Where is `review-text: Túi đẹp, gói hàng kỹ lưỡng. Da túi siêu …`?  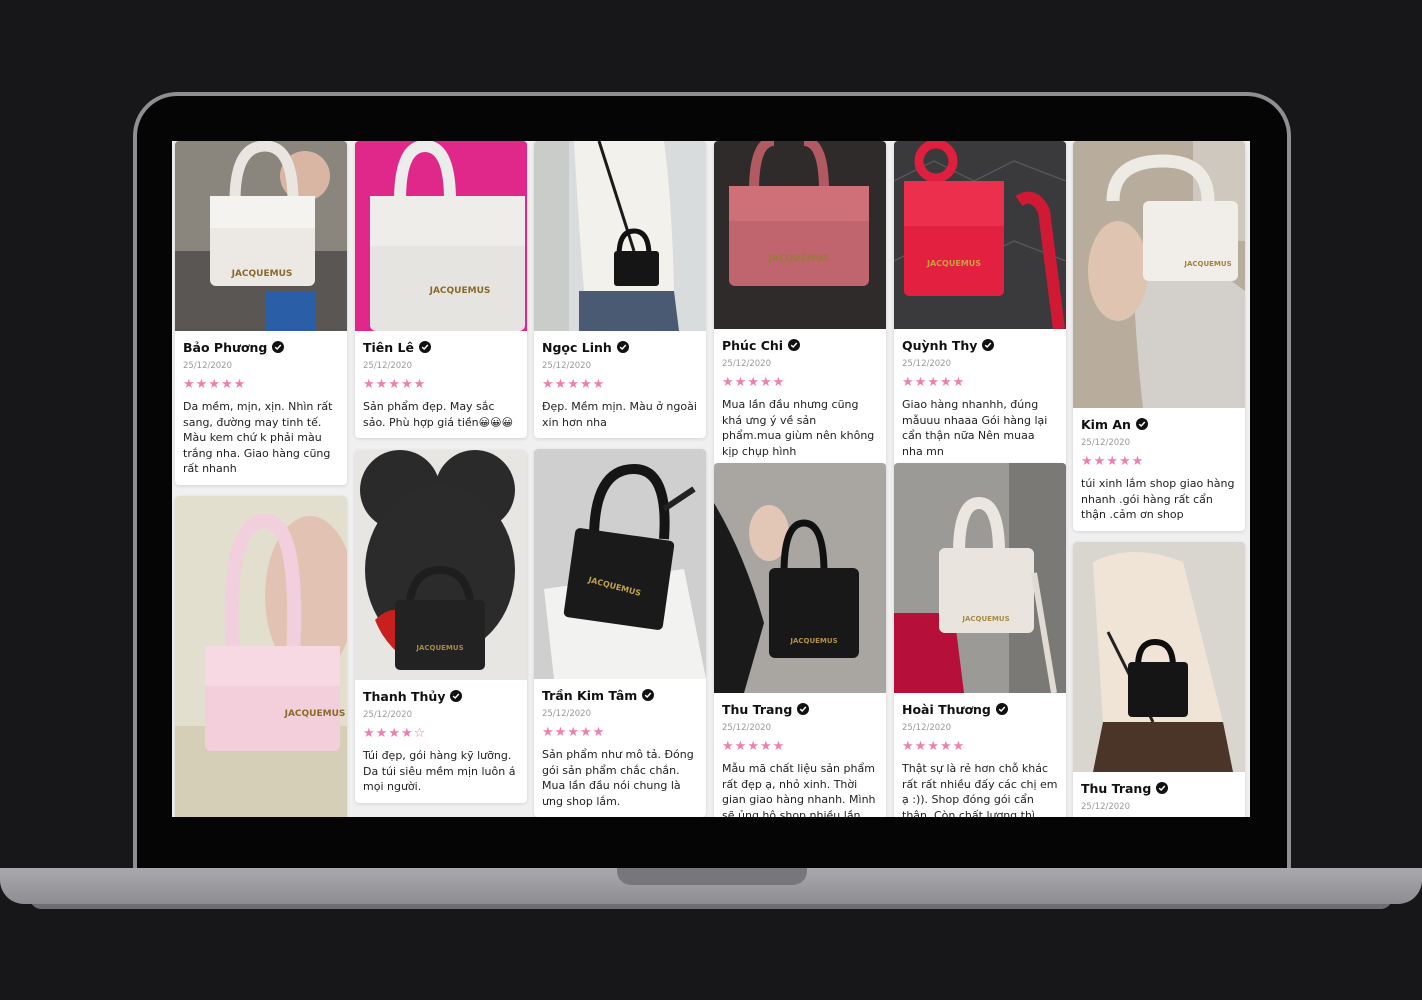 review-text: Túi đẹp, gói hàng kỹ lưỡng. Da túi siêu … is located at coordinates (439, 771).